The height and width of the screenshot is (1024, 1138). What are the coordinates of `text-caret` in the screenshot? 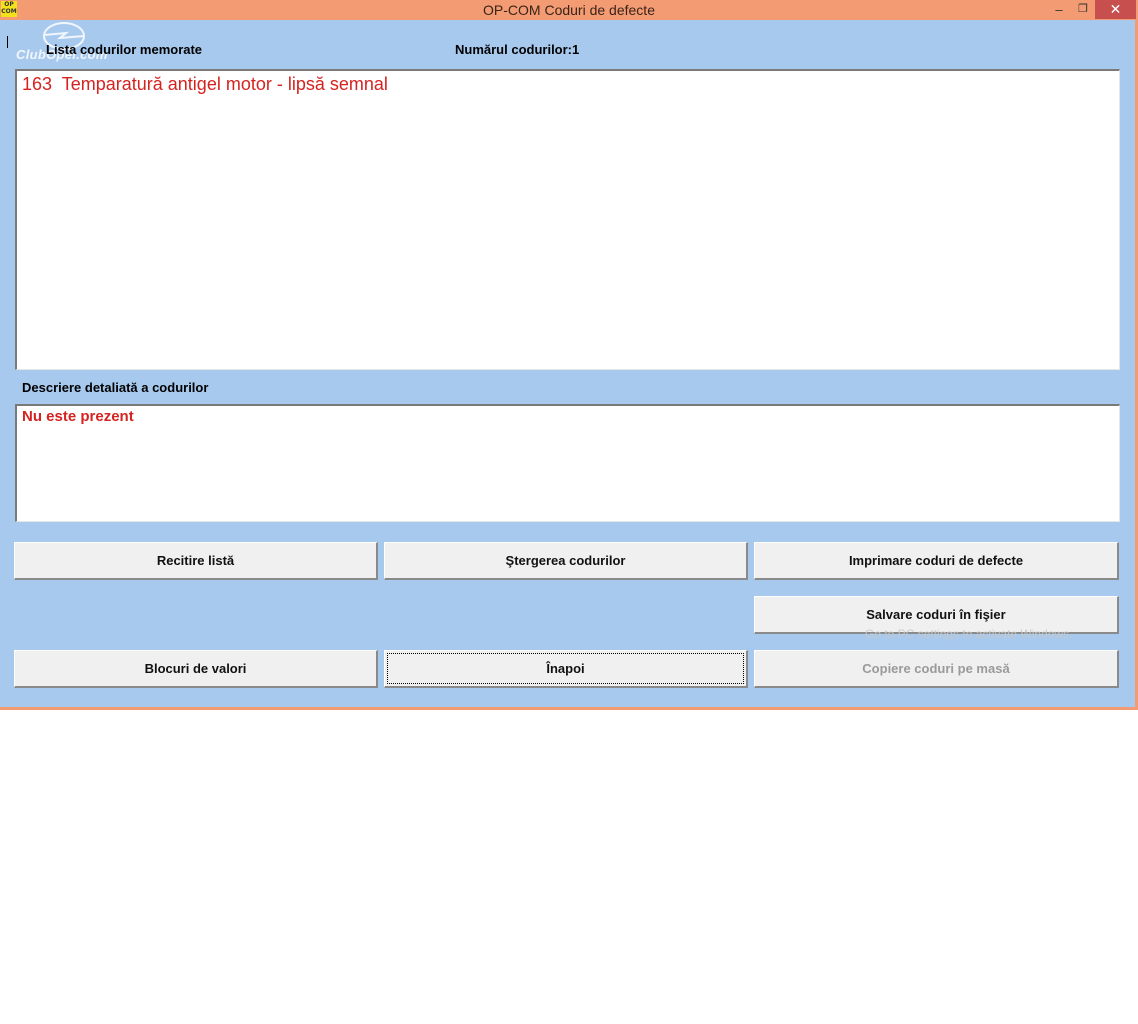 It's located at (7, 42).